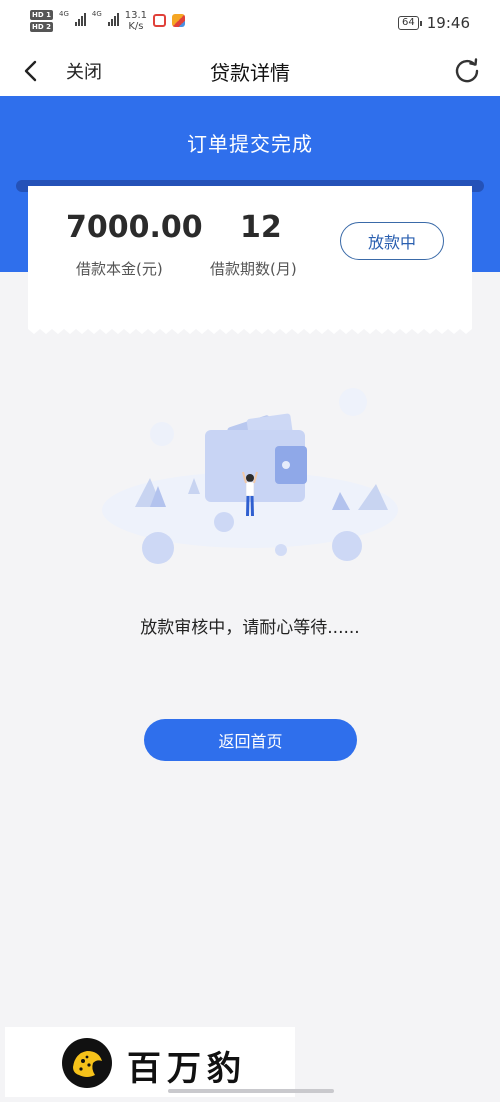 This screenshot has height=1102, width=500. Describe the element at coordinates (136, 26) in the screenshot. I see `speed-unit: K/s` at that location.